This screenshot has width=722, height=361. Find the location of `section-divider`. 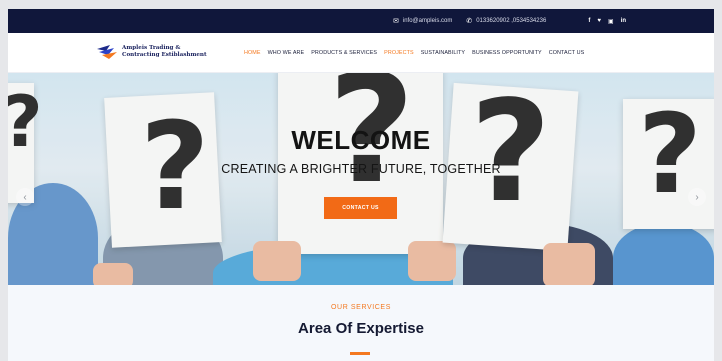

section-divider is located at coordinates (360, 353).